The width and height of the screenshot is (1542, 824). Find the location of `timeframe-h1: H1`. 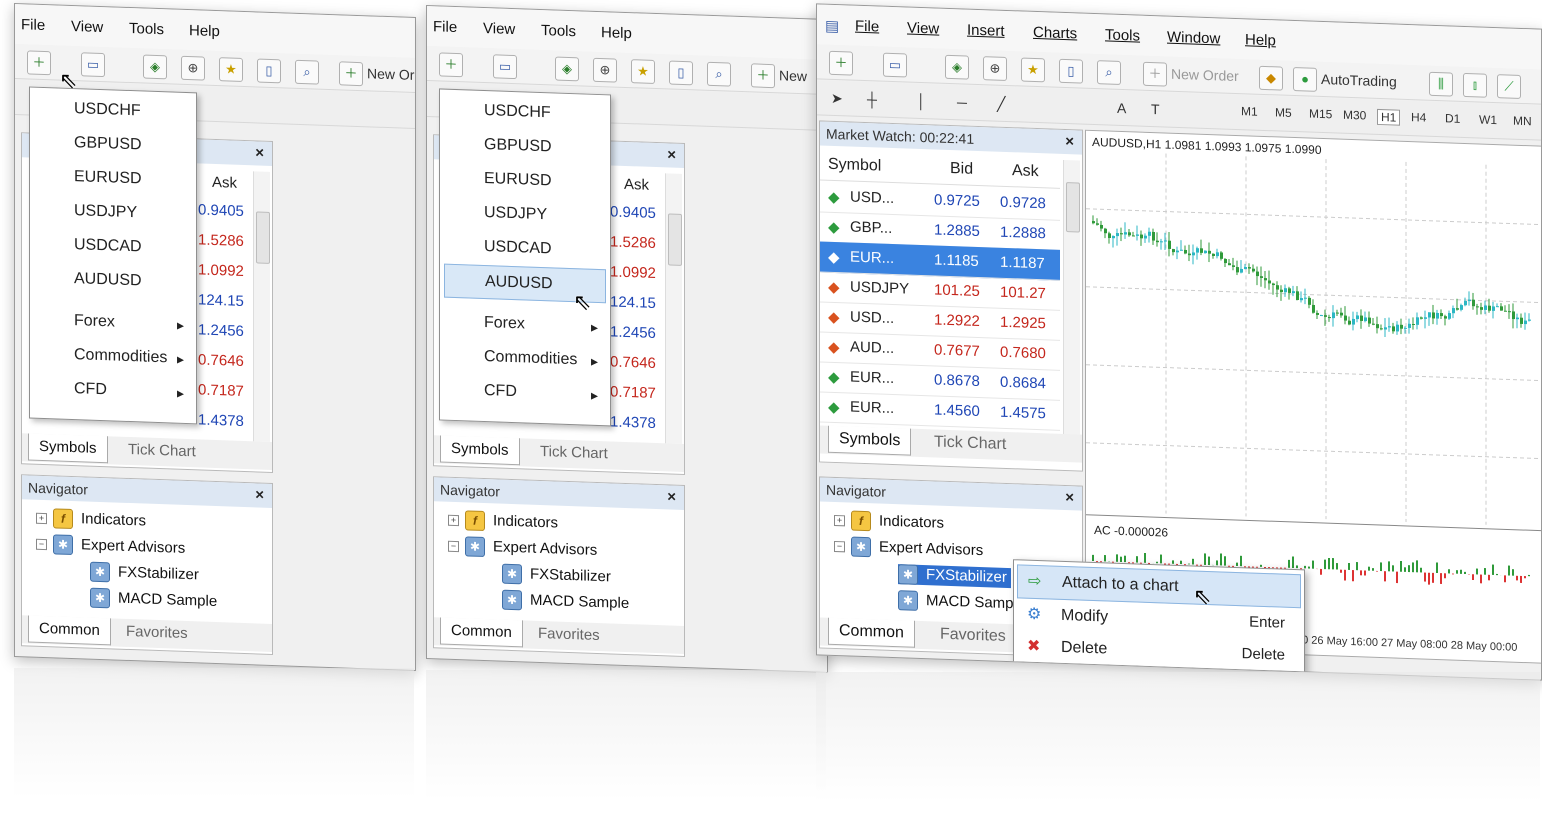

timeframe-h1: H1 is located at coordinates (1389, 117).